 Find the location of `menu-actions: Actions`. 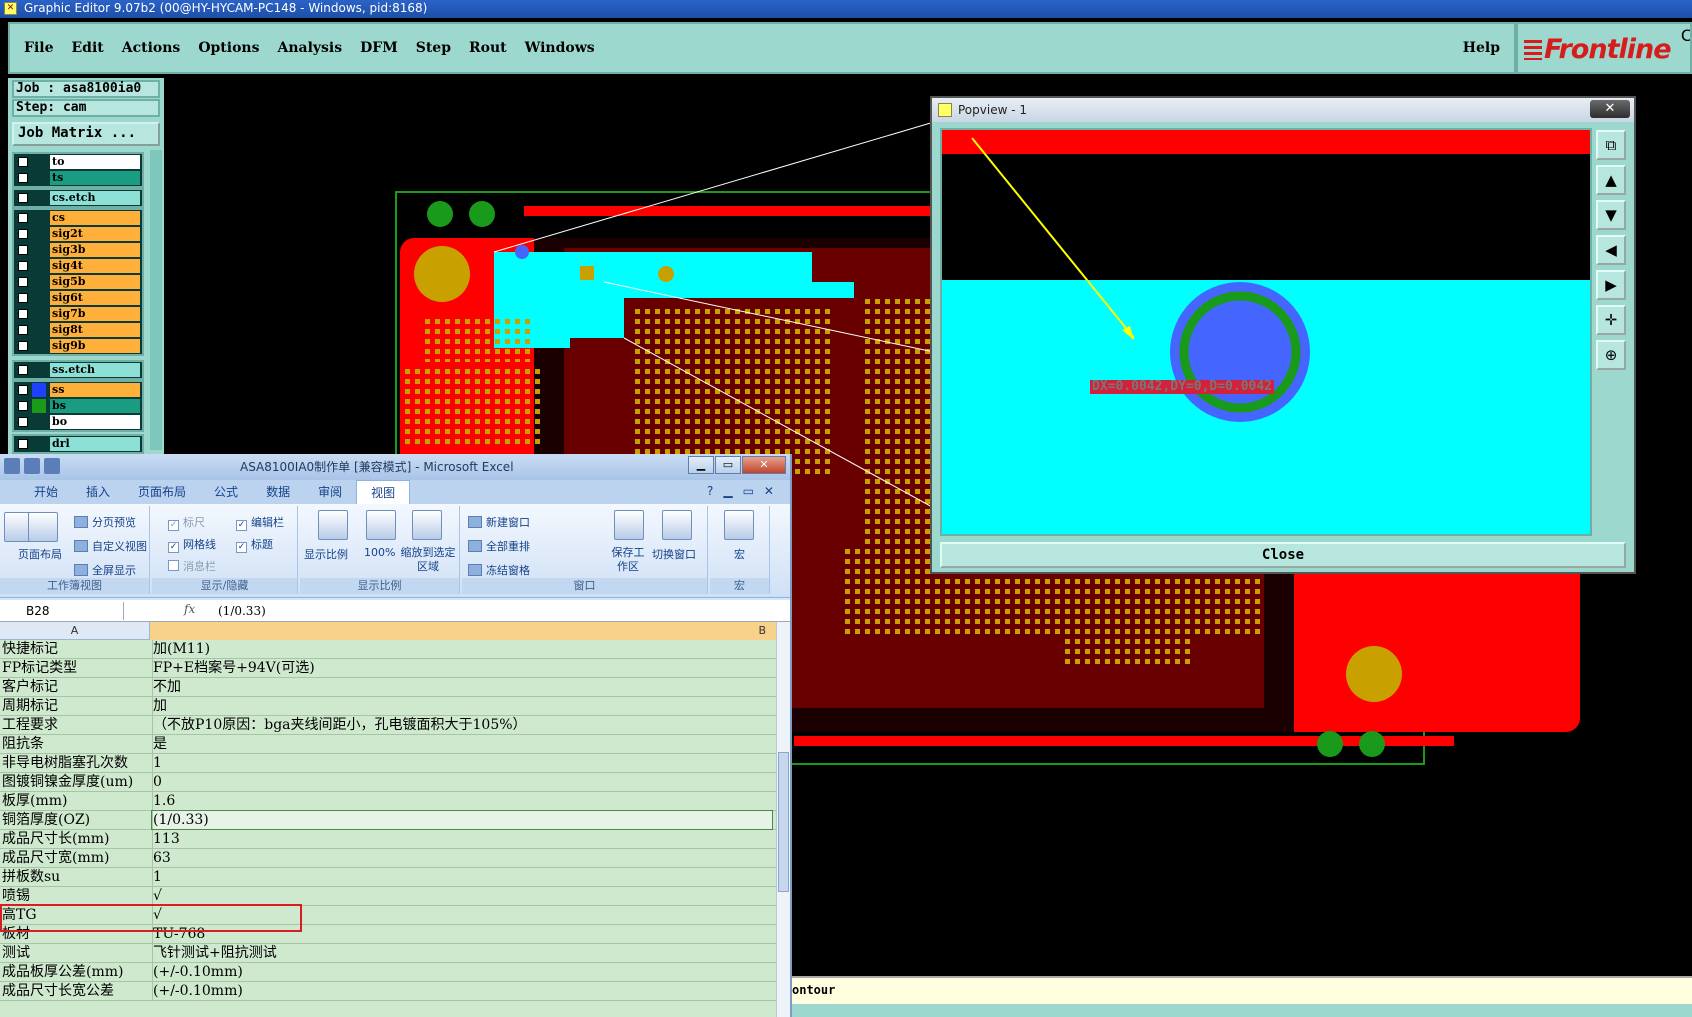

menu-actions: Actions is located at coordinates (151, 48).